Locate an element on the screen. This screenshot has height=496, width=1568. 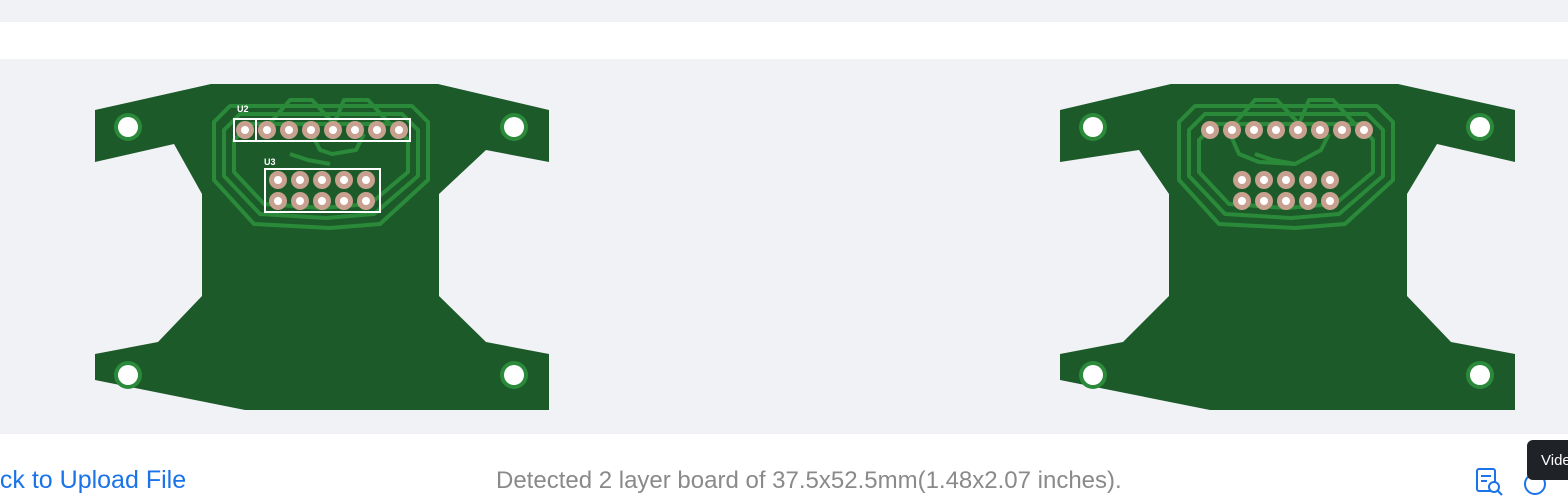
video-tooltip: Vide is located at coordinates (1547, 460).